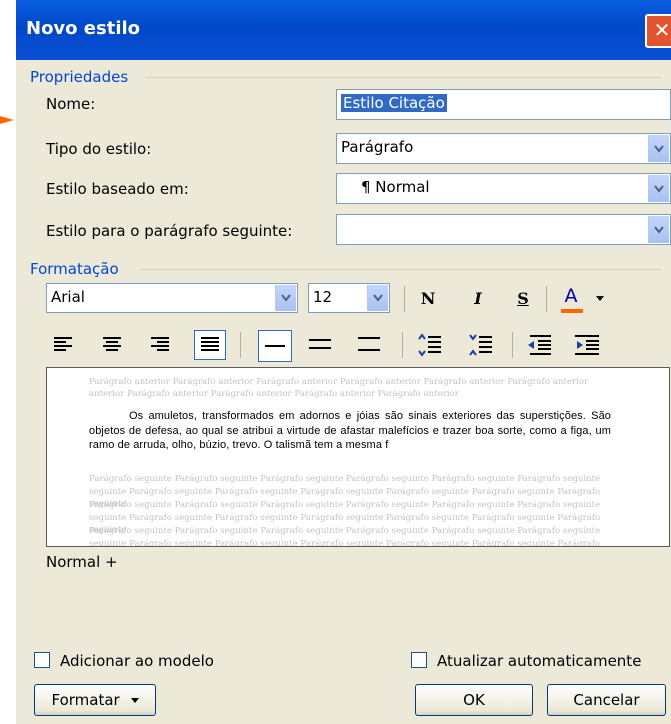  Describe the element at coordinates (523, 299) in the screenshot. I see `underline-button: S` at that location.